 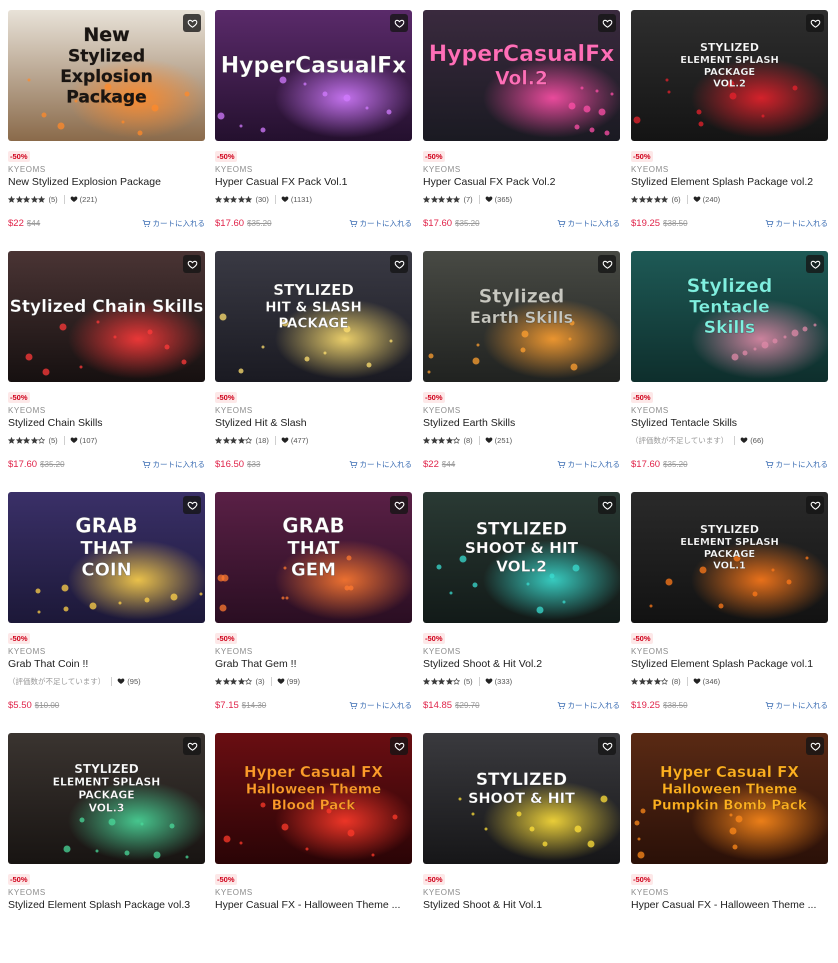 What do you see at coordinates (106, 182) in the screenshot?
I see `product-title: New Stylized Explosion Package` at bounding box center [106, 182].